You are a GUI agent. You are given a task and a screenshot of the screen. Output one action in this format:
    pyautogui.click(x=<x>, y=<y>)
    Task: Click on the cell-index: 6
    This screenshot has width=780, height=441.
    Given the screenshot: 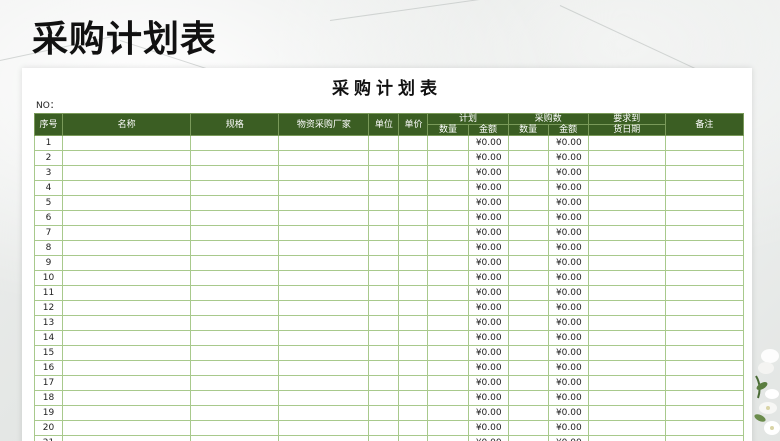 What is the action you would take?
    pyautogui.click(x=48, y=218)
    